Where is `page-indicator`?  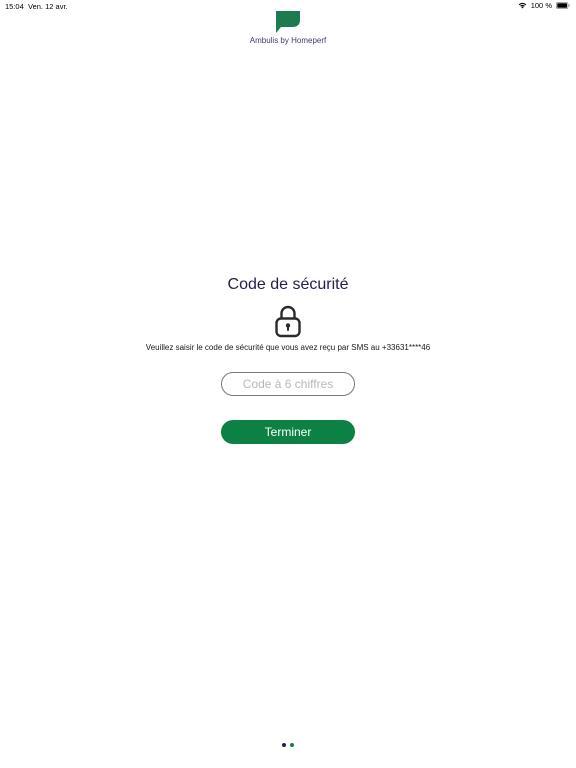 page-indicator is located at coordinates (288, 745).